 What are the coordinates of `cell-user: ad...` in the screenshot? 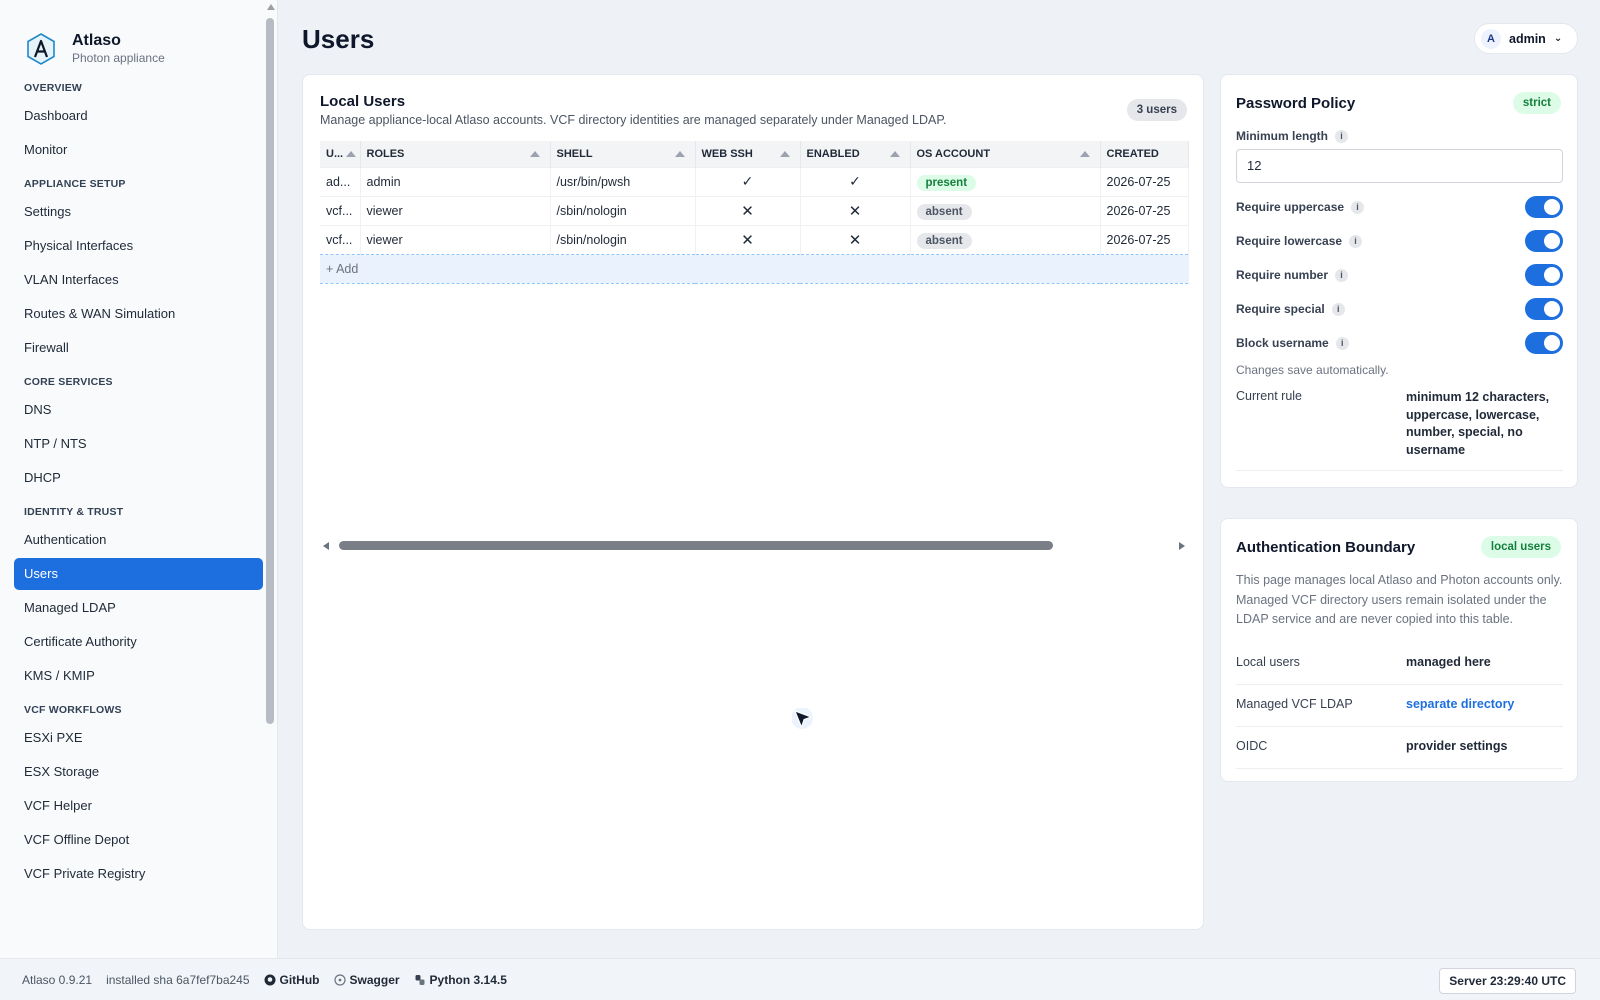 It's located at (340, 181).